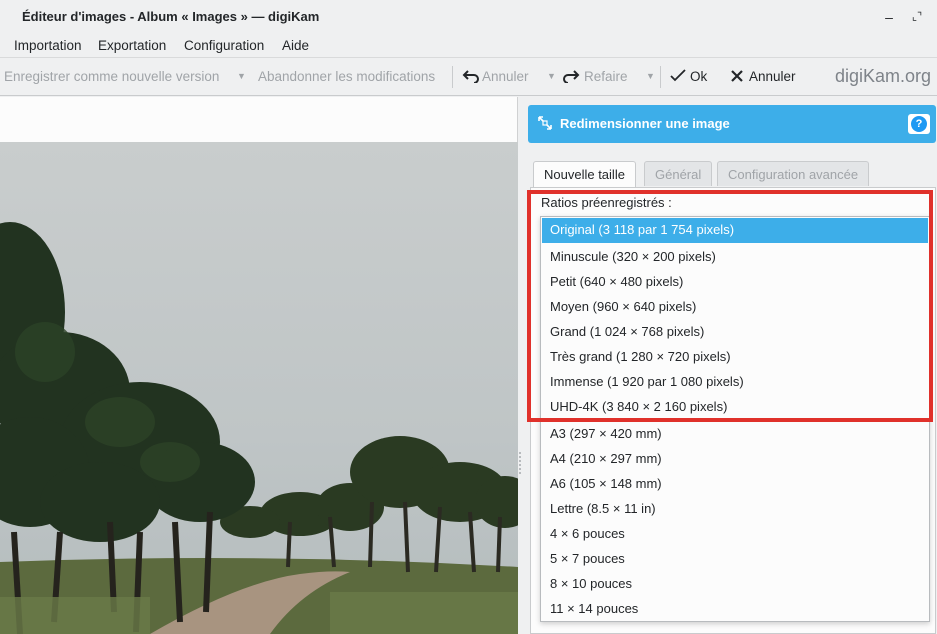  What do you see at coordinates (735, 434) in the screenshot?
I see `preset-option: A3 (297 × 420 mm)` at bounding box center [735, 434].